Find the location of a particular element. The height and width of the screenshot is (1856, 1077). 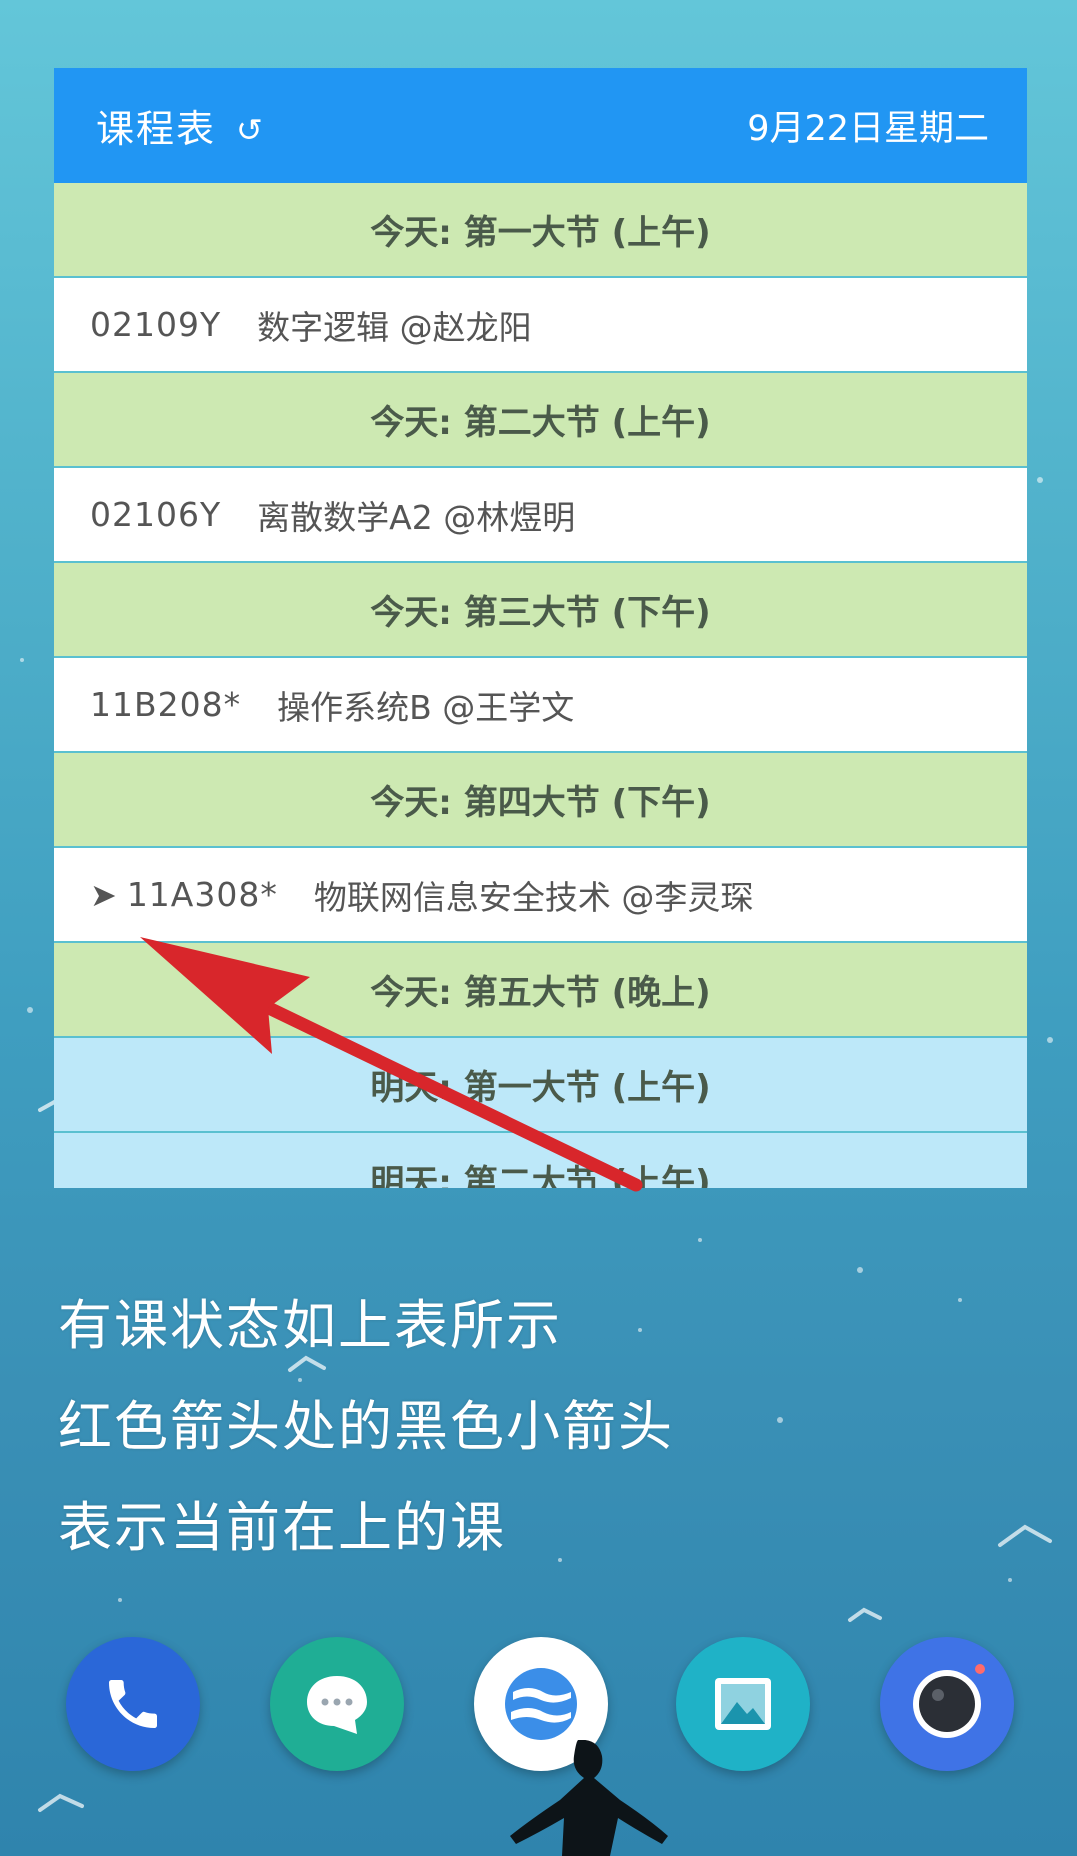

image-icon is located at coordinates (743, 1704).